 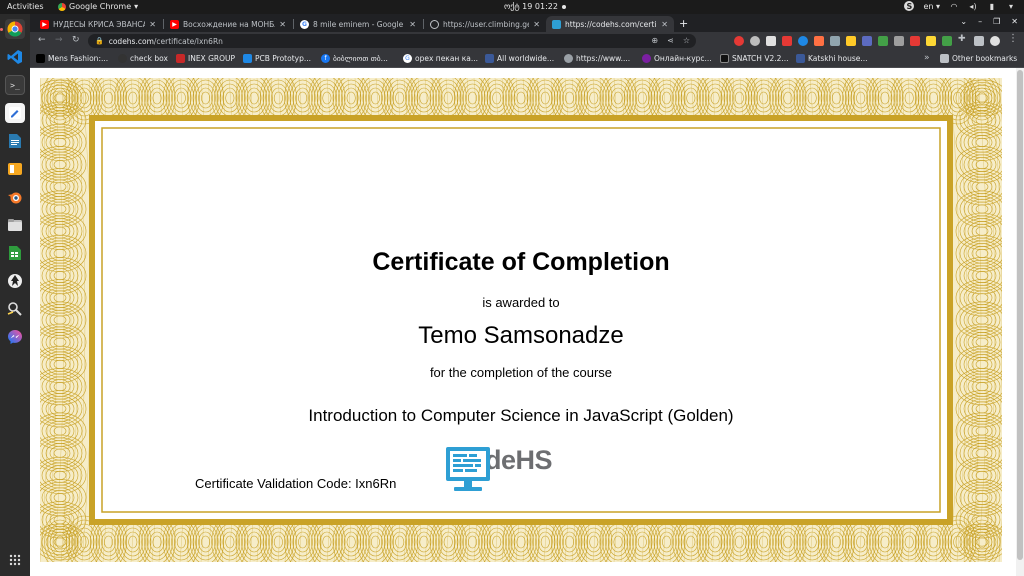 What do you see at coordinates (928, 6) in the screenshot?
I see `language-label: en` at bounding box center [928, 6].